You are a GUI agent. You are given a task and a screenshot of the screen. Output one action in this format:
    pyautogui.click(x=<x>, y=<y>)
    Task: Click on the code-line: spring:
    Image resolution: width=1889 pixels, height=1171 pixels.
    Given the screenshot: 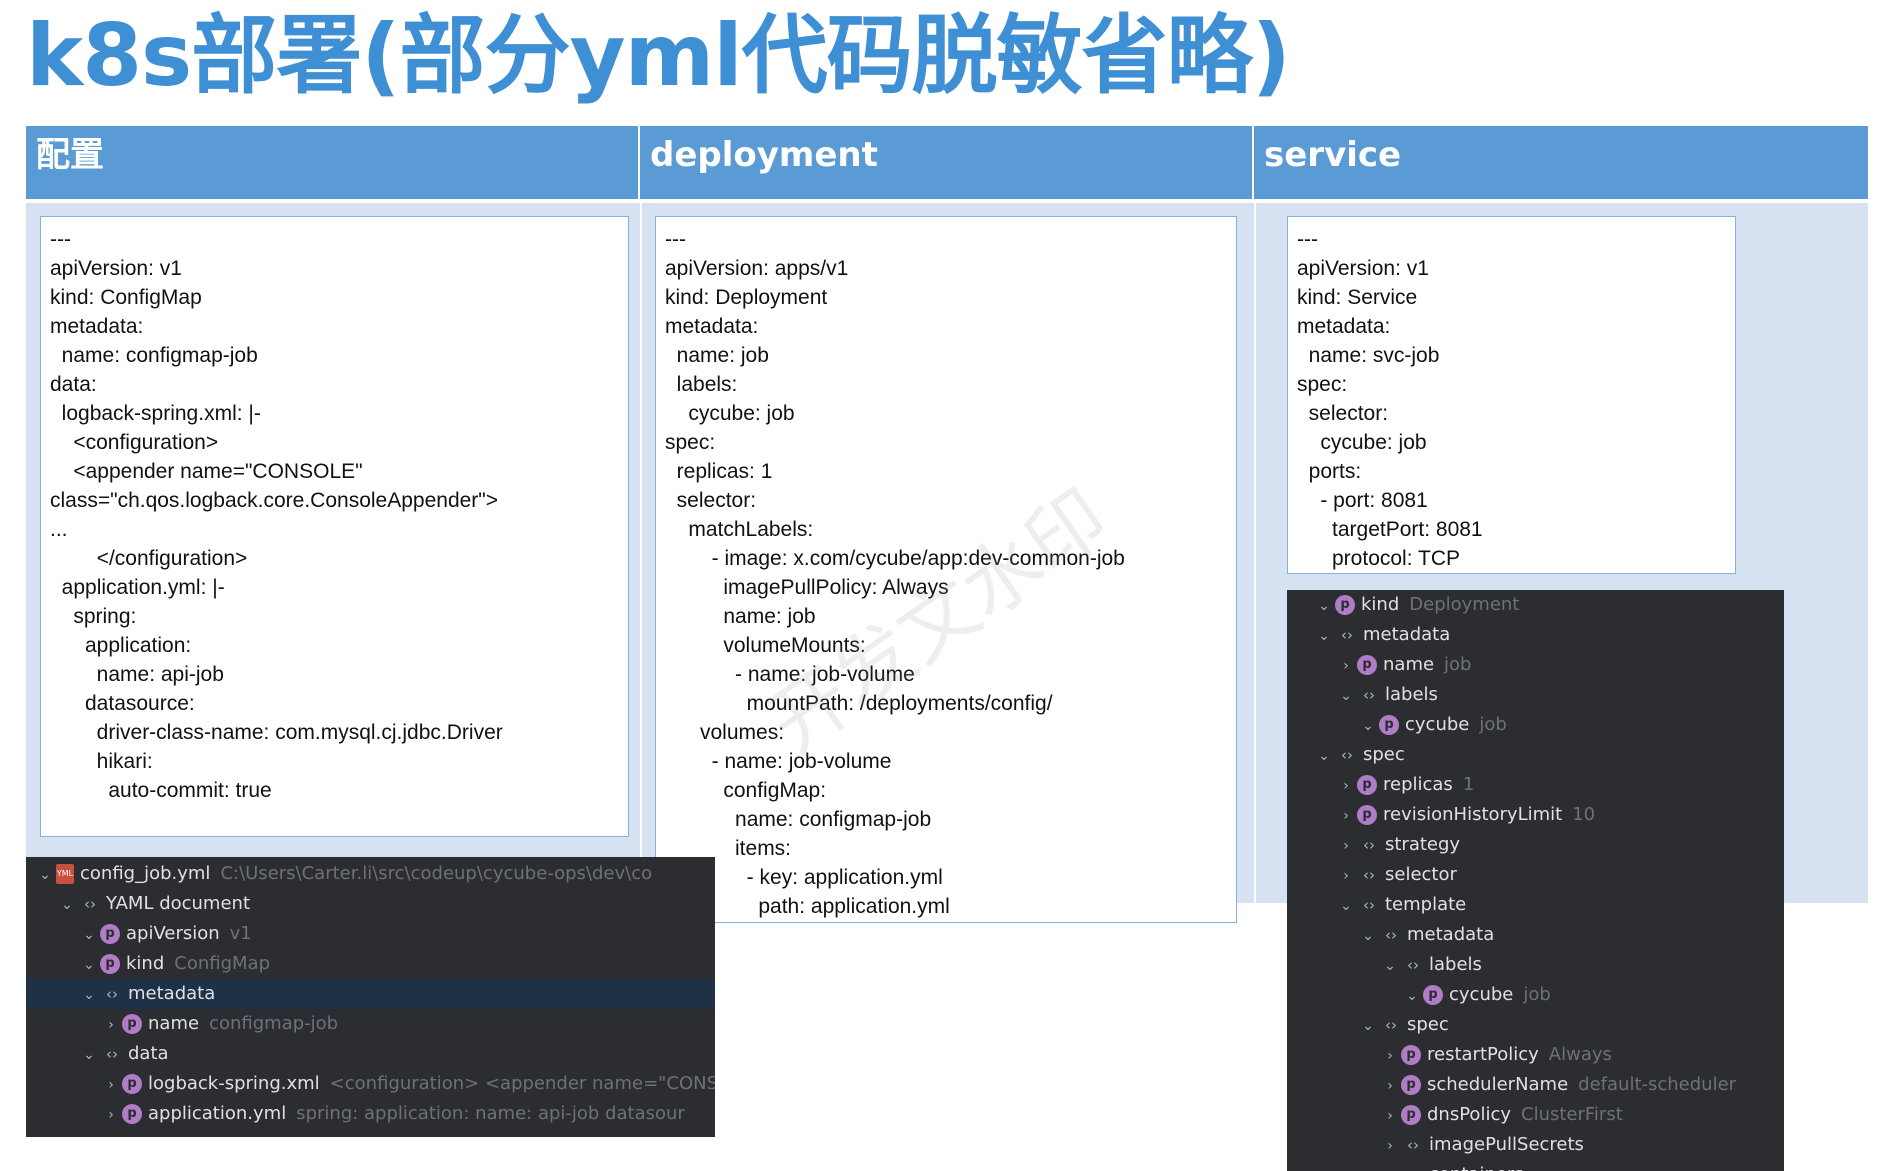 What is the action you would take?
    pyautogui.click(x=93, y=616)
    